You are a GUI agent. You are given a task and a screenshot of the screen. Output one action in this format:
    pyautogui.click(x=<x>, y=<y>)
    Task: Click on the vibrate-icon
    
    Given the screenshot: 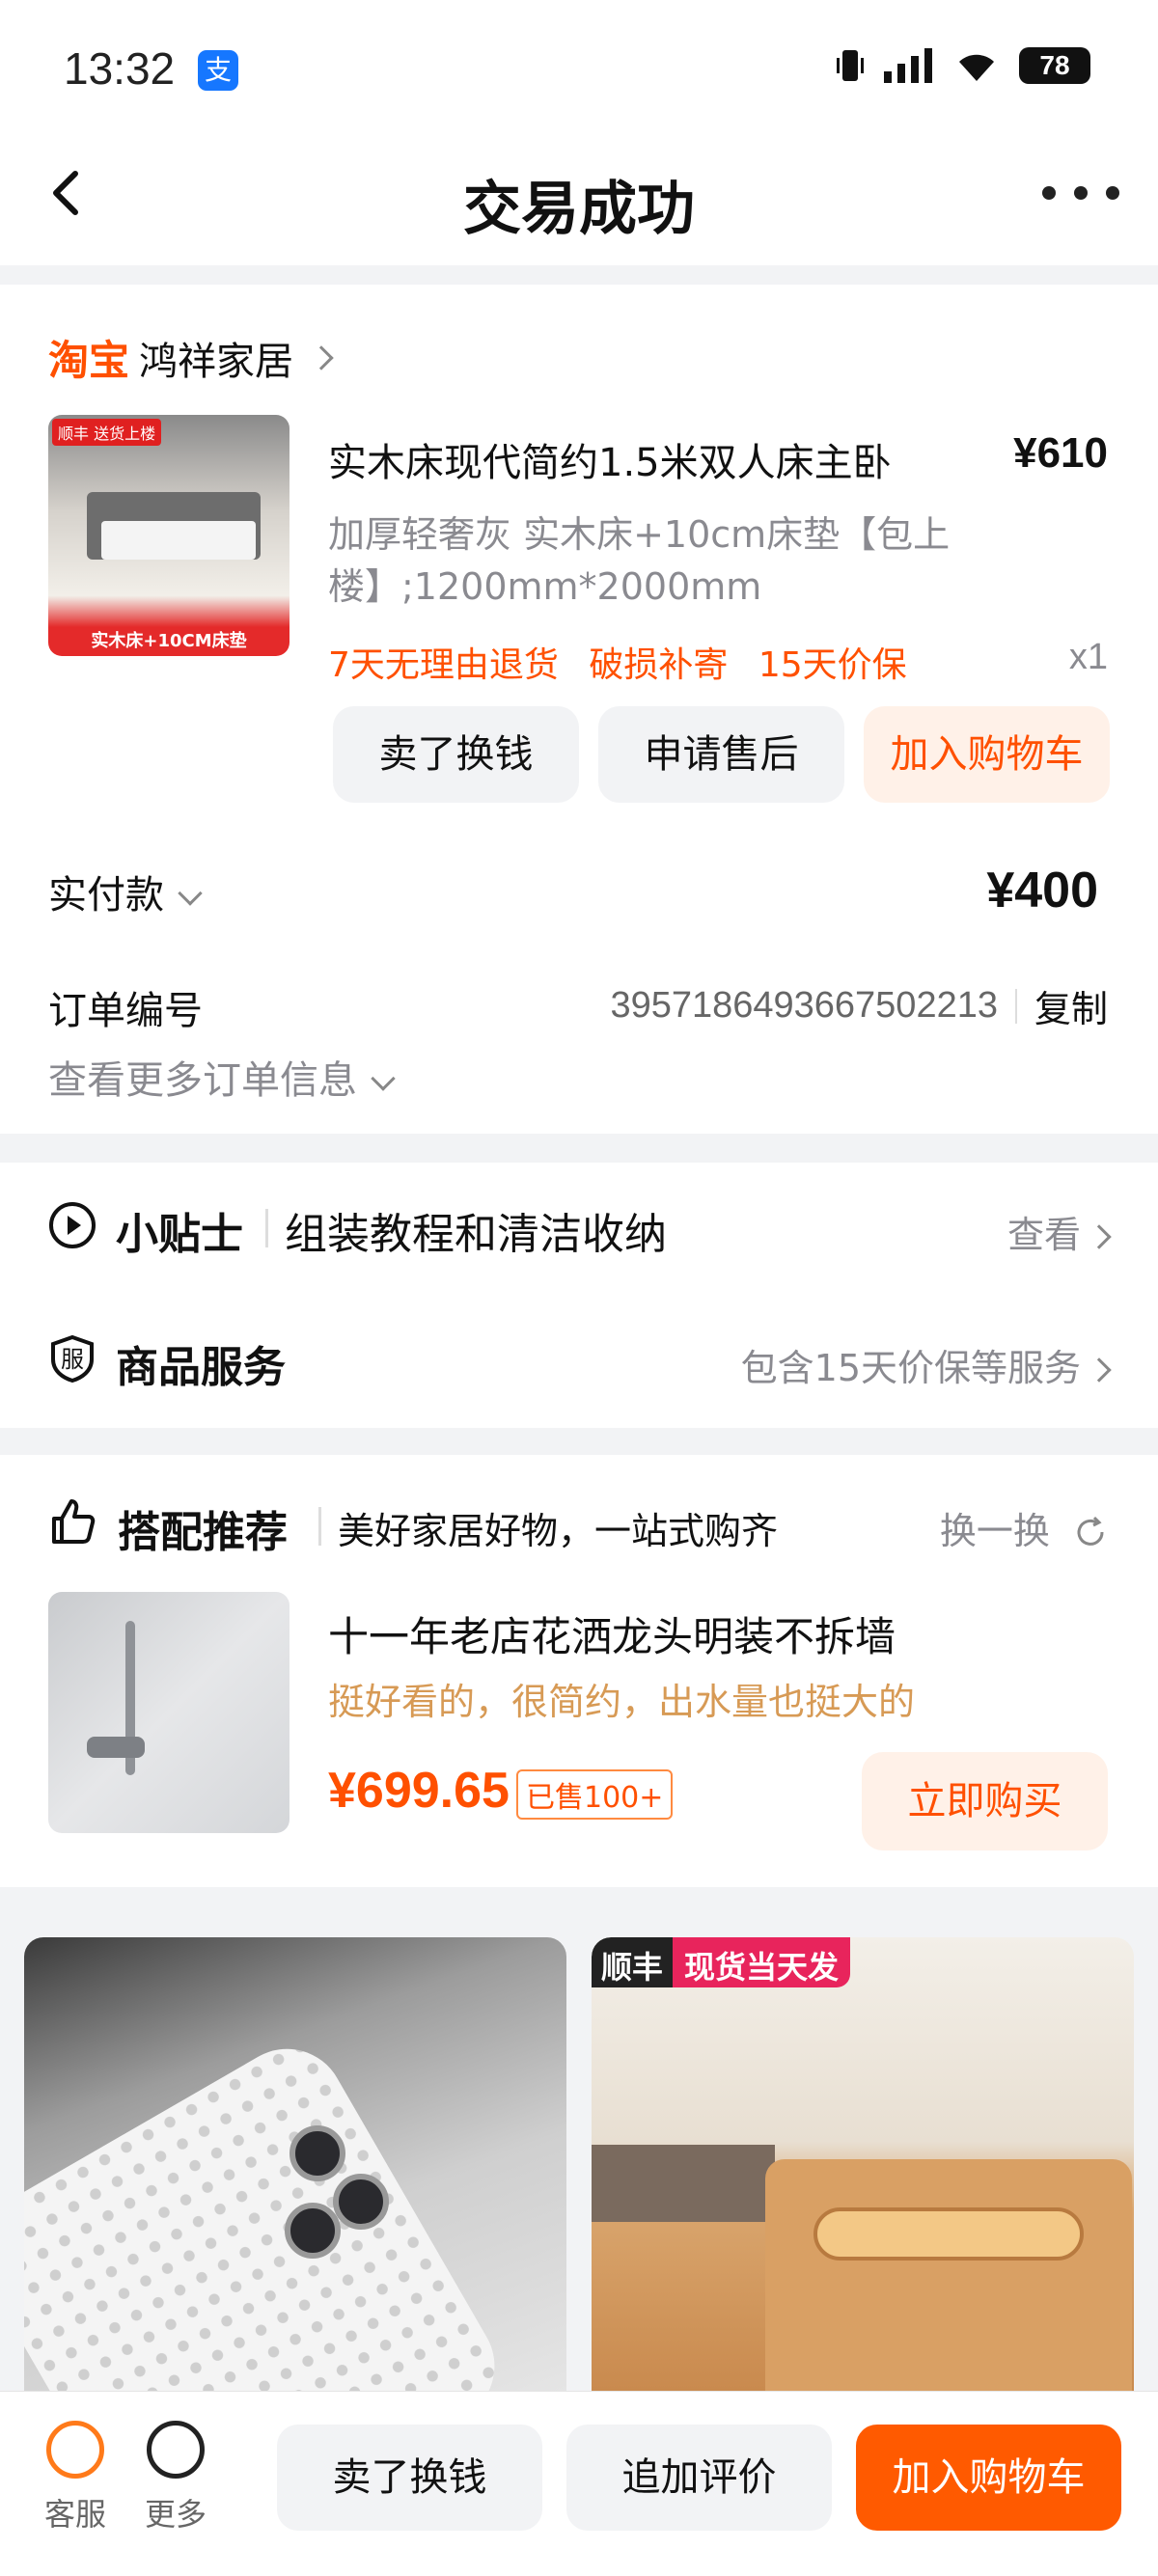 What is the action you would take?
    pyautogui.click(x=850, y=65)
    